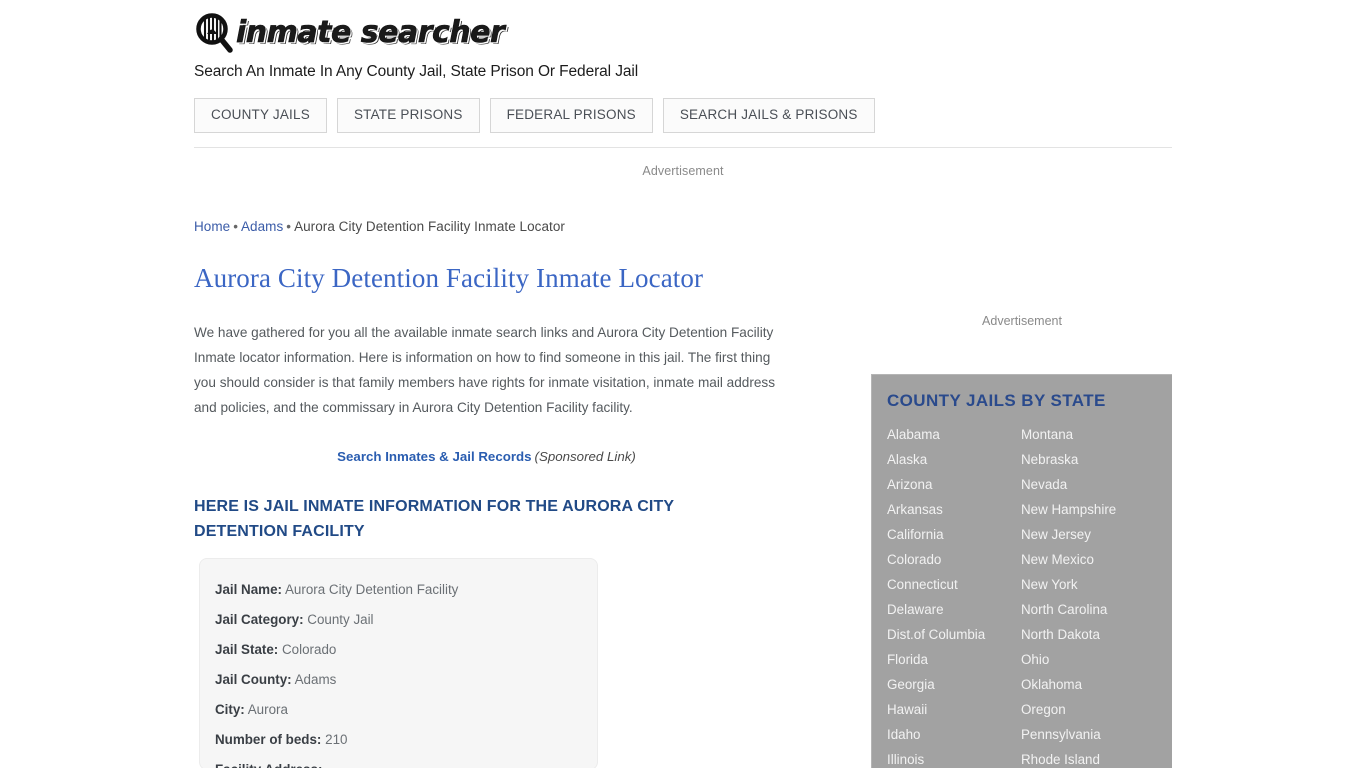  What do you see at coordinates (406, 650) in the screenshot?
I see `info-row-jail-state: Jail State: Colorado` at bounding box center [406, 650].